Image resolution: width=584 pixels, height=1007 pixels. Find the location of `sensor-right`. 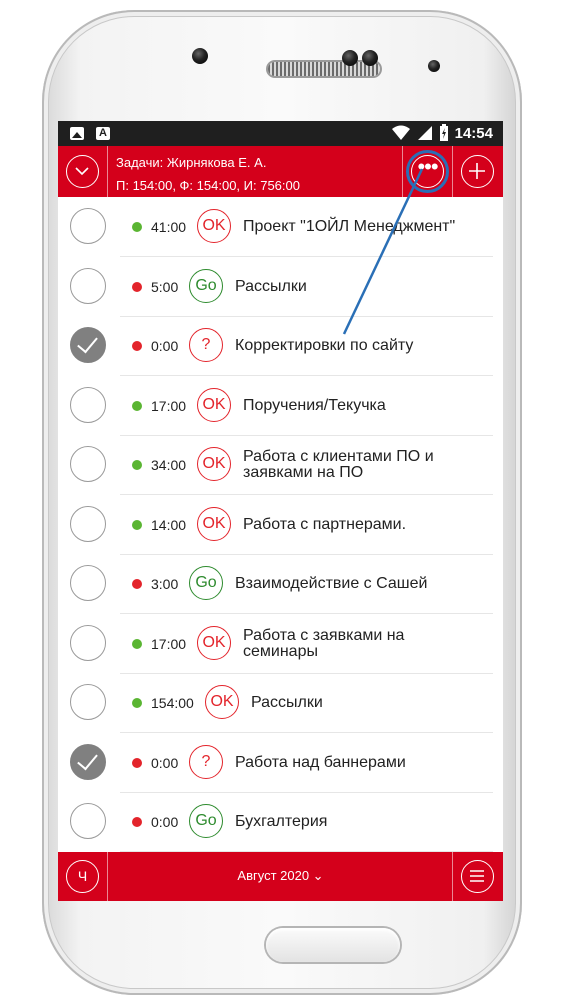

sensor-right is located at coordinates (370, 58).